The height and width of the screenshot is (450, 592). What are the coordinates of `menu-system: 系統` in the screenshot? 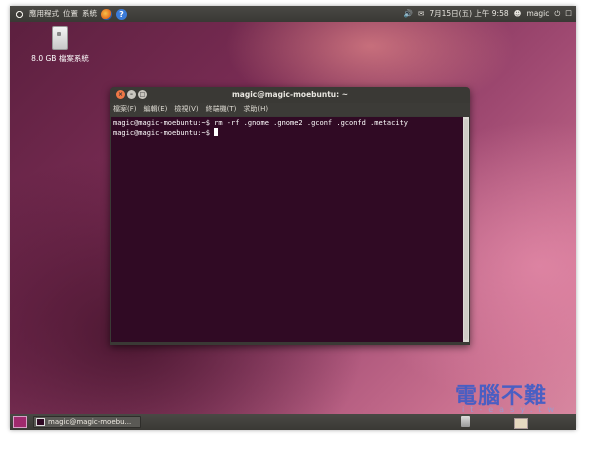 It's located at (89, 14).